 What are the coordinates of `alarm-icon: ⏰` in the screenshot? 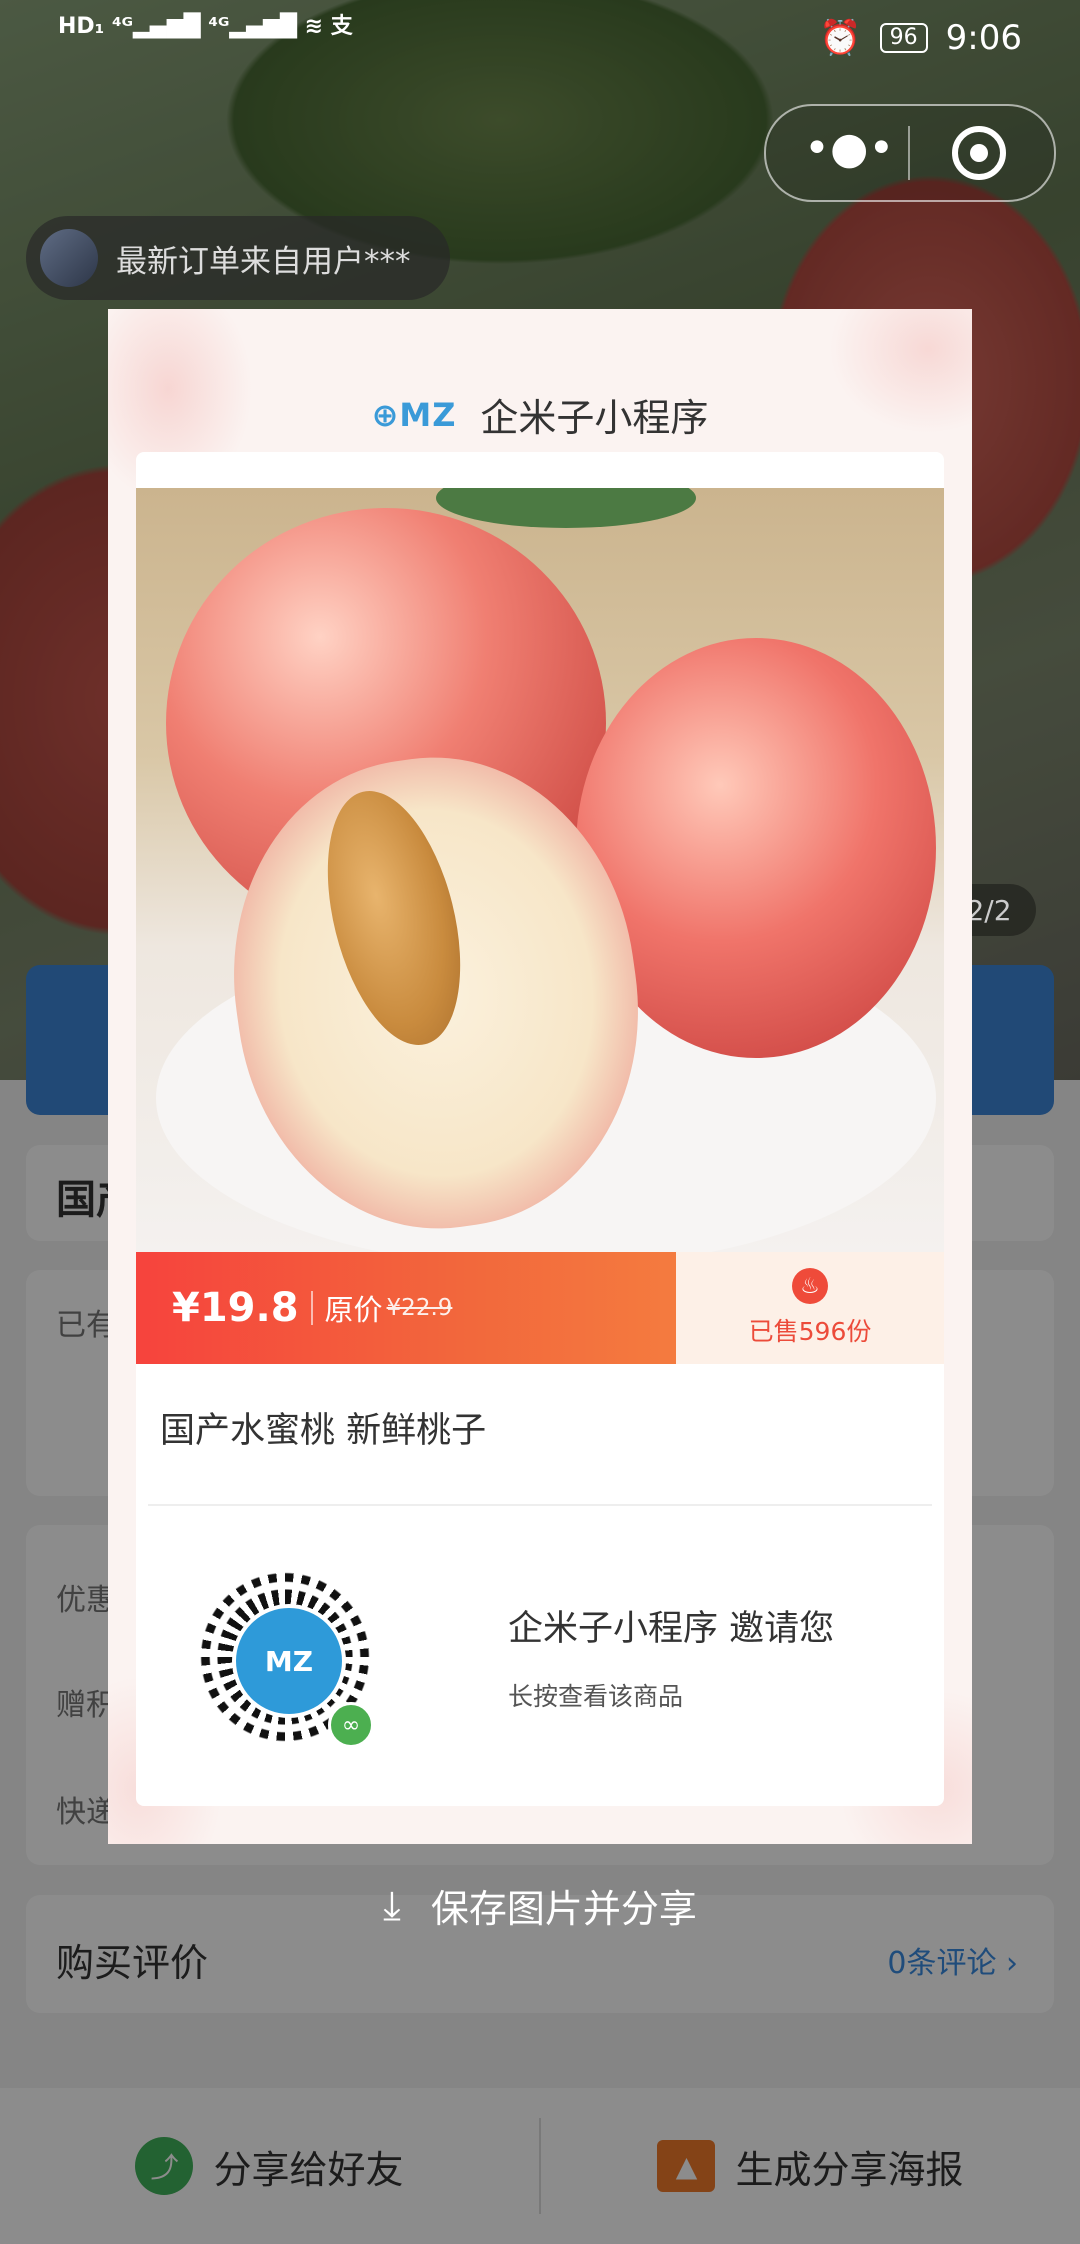 It's located at (840, 38).